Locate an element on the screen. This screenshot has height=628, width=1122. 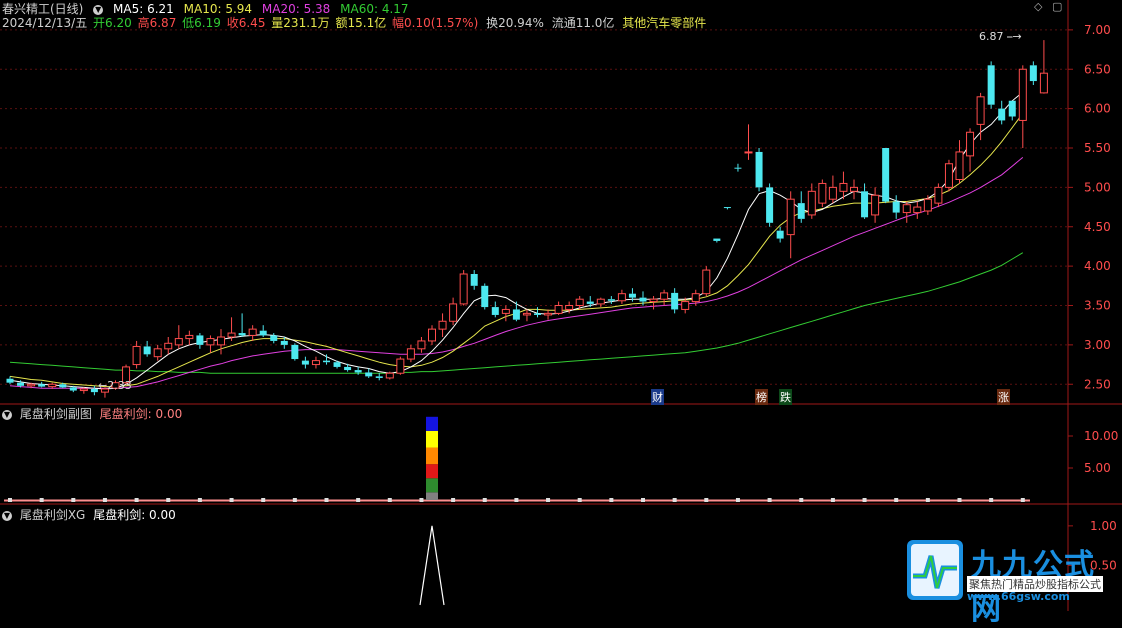
sub1-tick-label: 10.00 is located at coordinates (1101, 436).